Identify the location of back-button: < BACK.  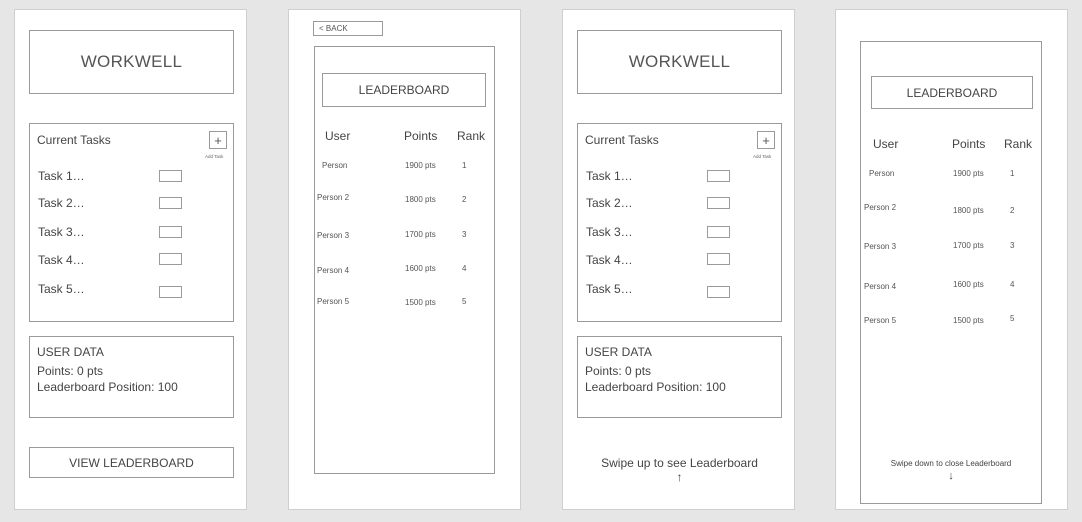
(348, 28).